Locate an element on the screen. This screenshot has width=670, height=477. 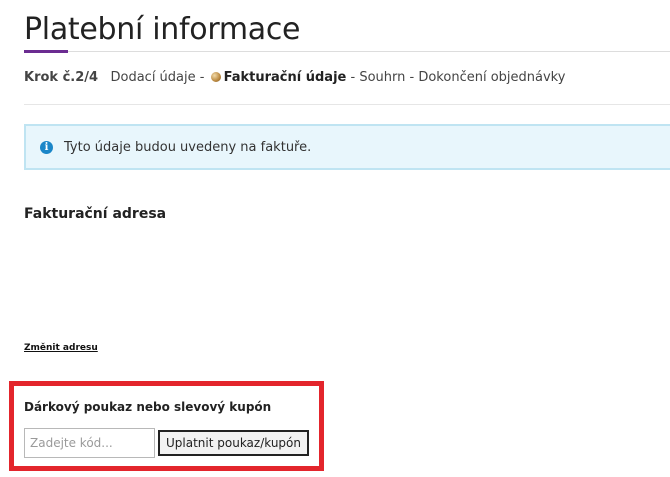
coupon-heading: Dárkový poukaz nebo slevový kupón is located at coordinates (148, 407).